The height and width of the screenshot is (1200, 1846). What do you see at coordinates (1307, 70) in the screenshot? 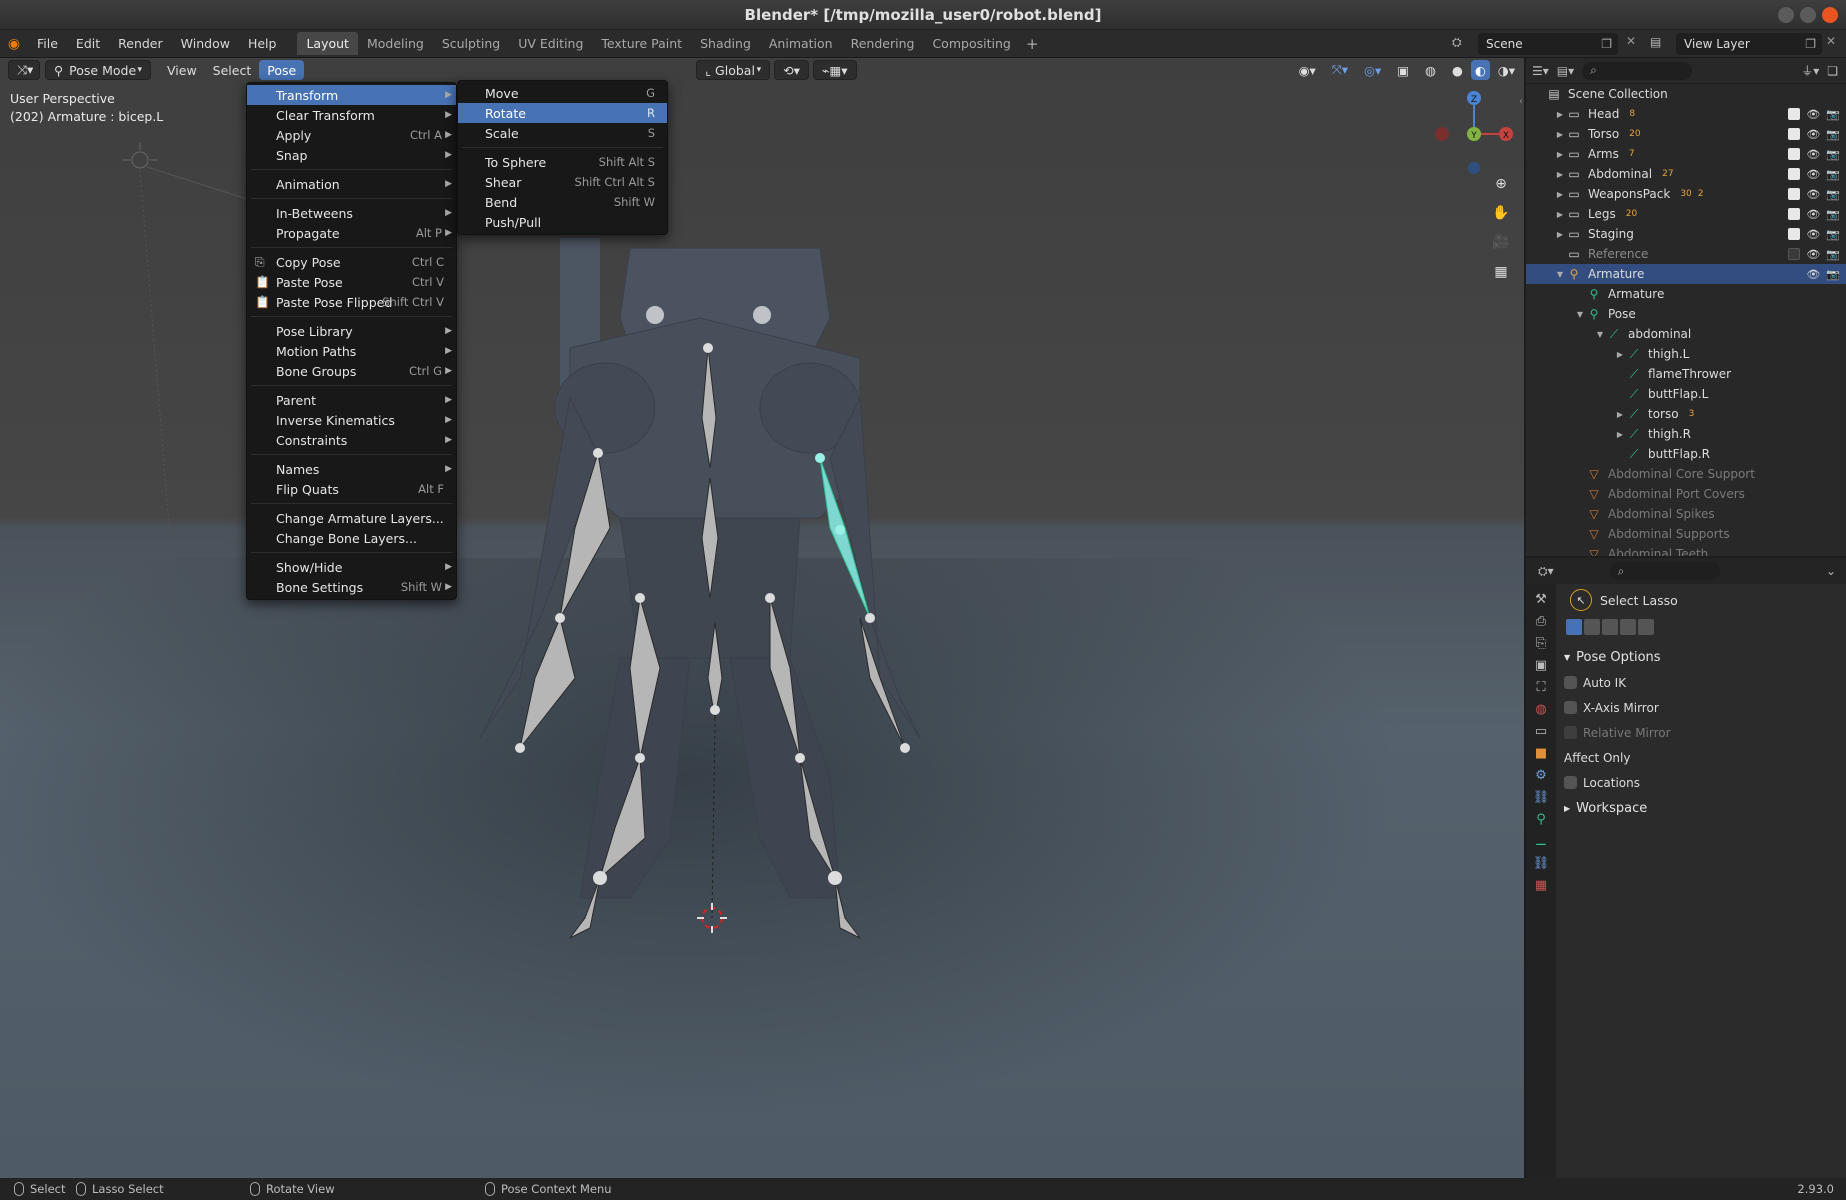
I see `visibility-icon: ◉▾` at bounding box center [1307, 70].